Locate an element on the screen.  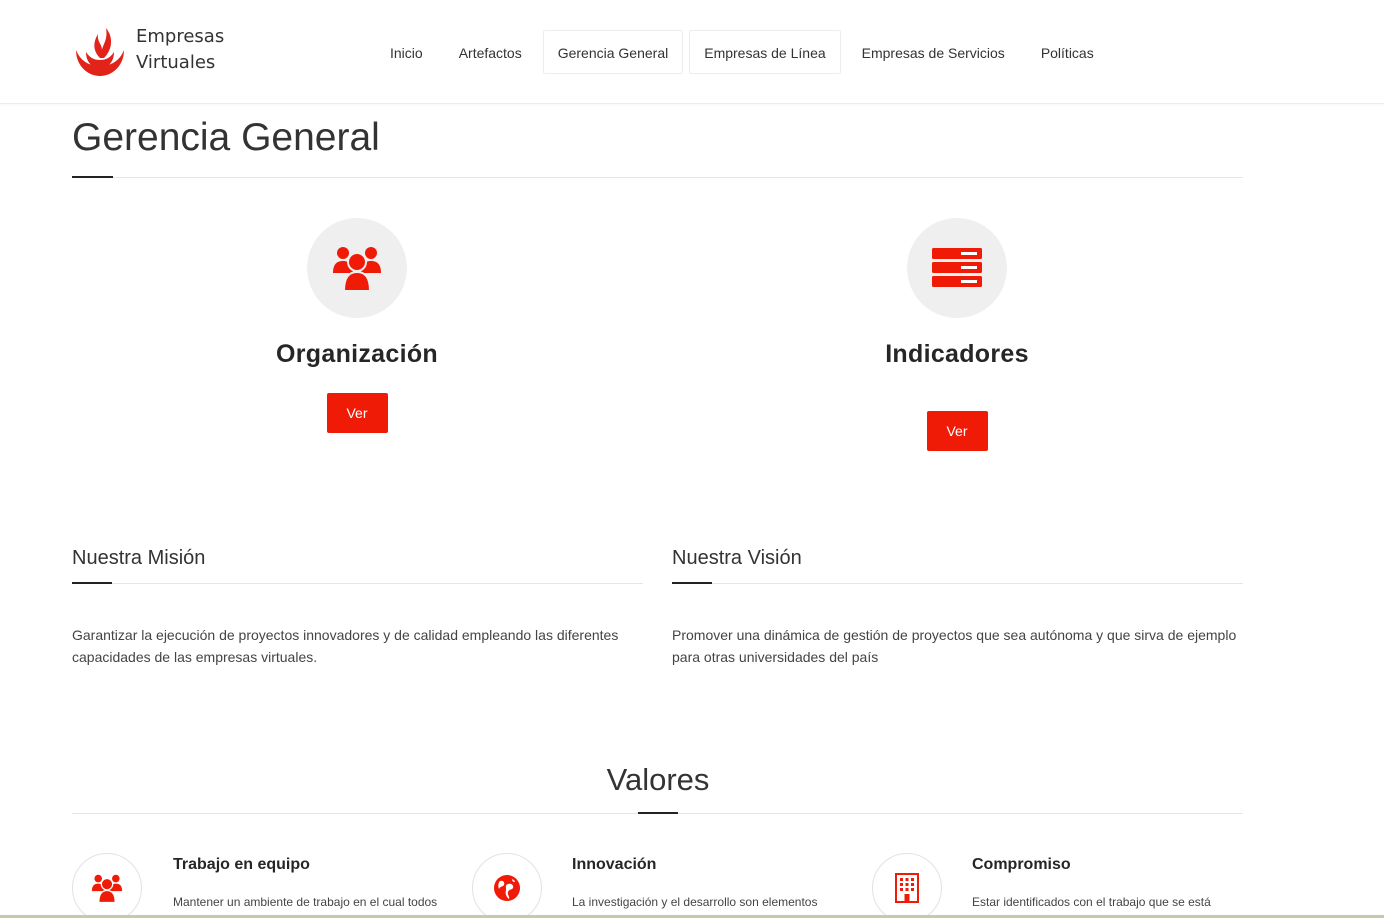
feature-indicadores-icon-circle is located at coordinates (957, 268).